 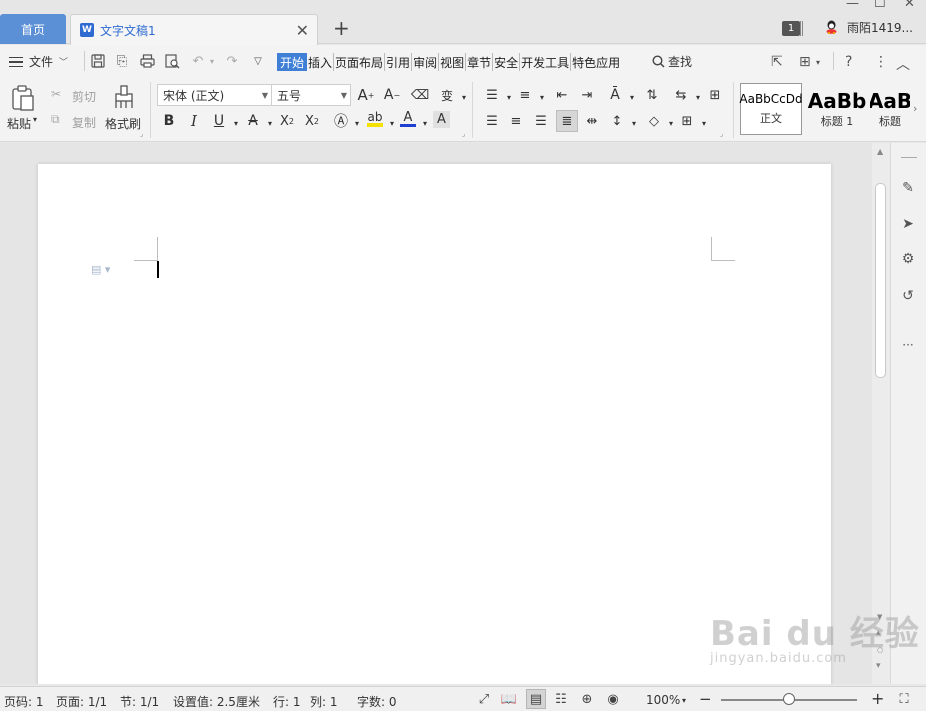 I want to click on clear-format-icon: ⌫, so click(x=420, y=95).